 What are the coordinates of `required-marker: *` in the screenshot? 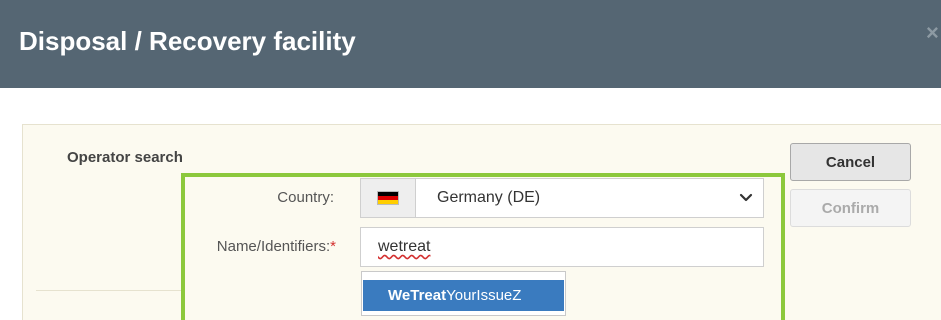 It's located at (333, 246).